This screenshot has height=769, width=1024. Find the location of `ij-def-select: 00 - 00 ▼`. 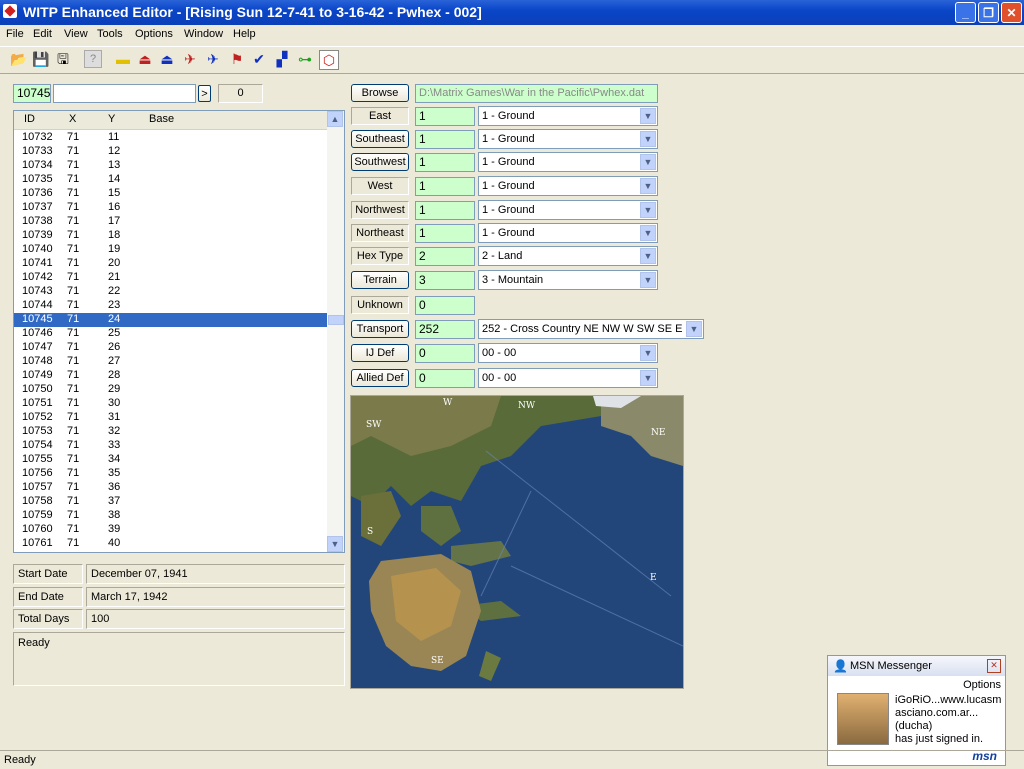

ij-def-select: 00 - 00 ▼ is located at coordinates (568, 353).